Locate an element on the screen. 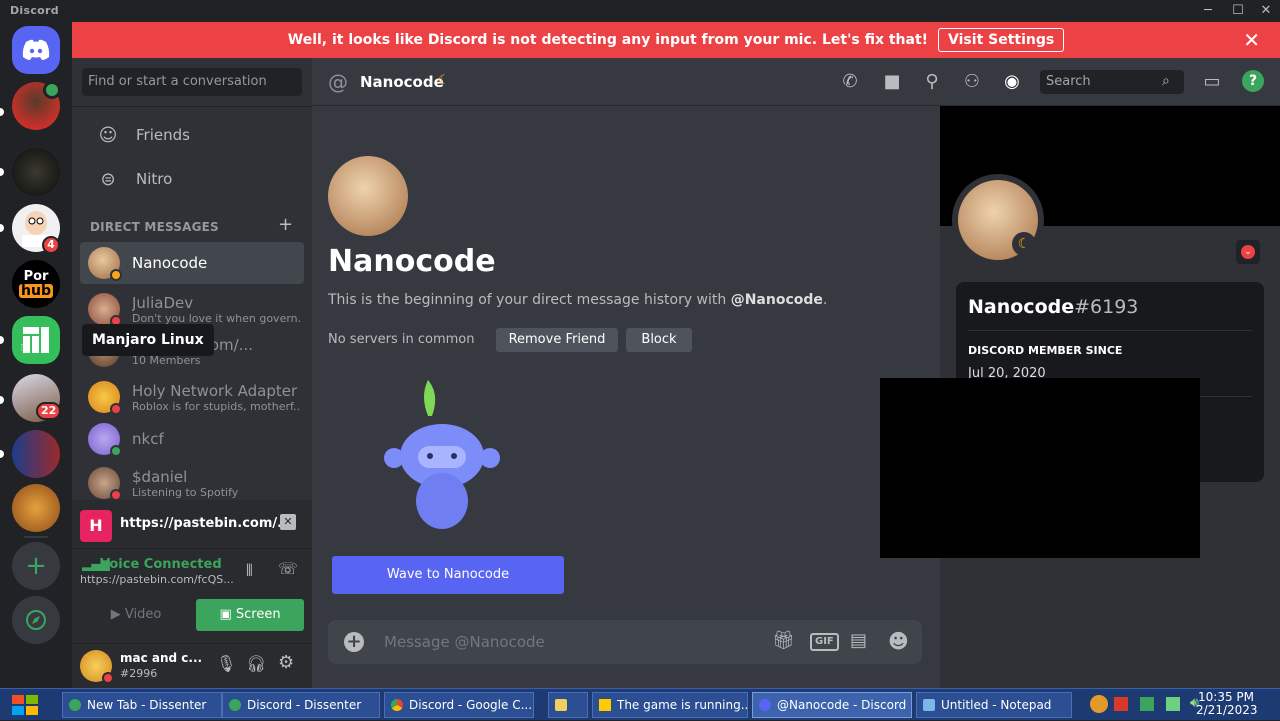  remove-friend-button: Remove Friend is located at coordinates (557, 340).